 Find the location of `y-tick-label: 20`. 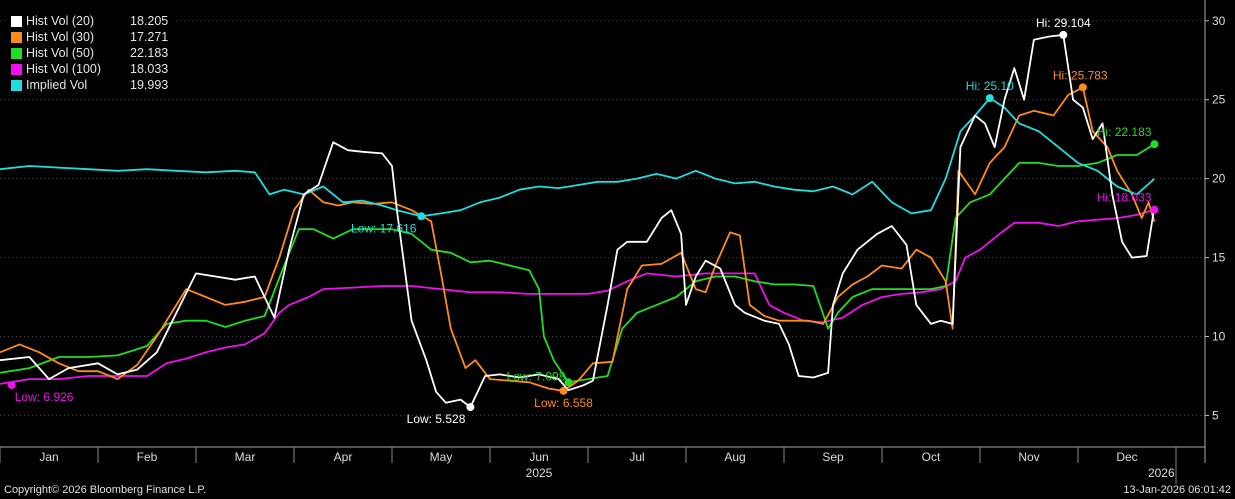

y-tick-label: 20 is located at coordinates (1219, 179).